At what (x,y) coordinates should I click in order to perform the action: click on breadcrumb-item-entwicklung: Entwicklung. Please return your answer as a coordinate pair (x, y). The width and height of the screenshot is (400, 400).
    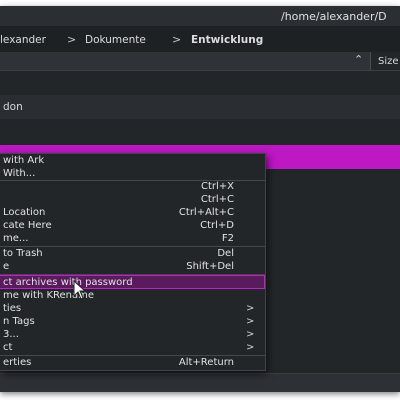
    Looking at the image, I should click on (227, 40).